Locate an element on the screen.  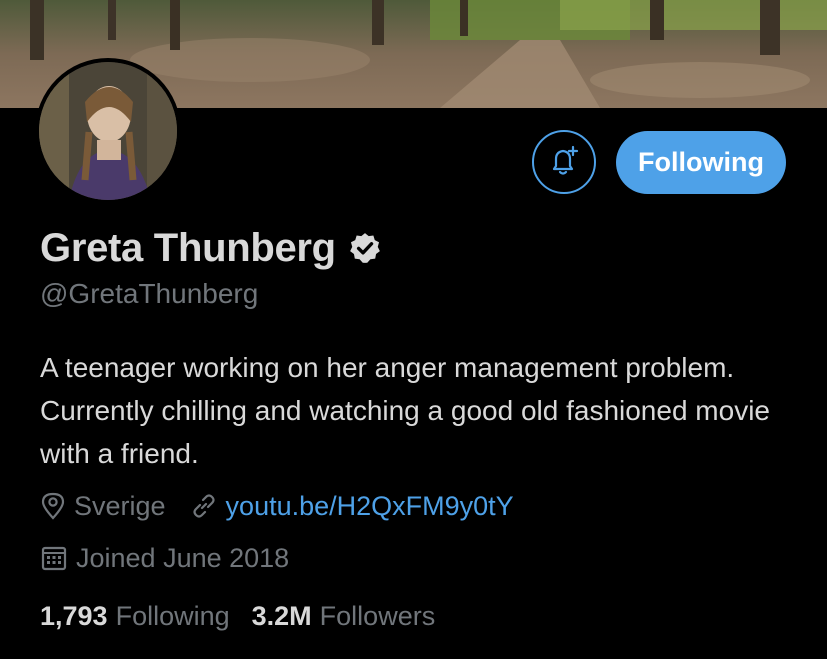
avatar-photo is located at coordinates (108, 131).